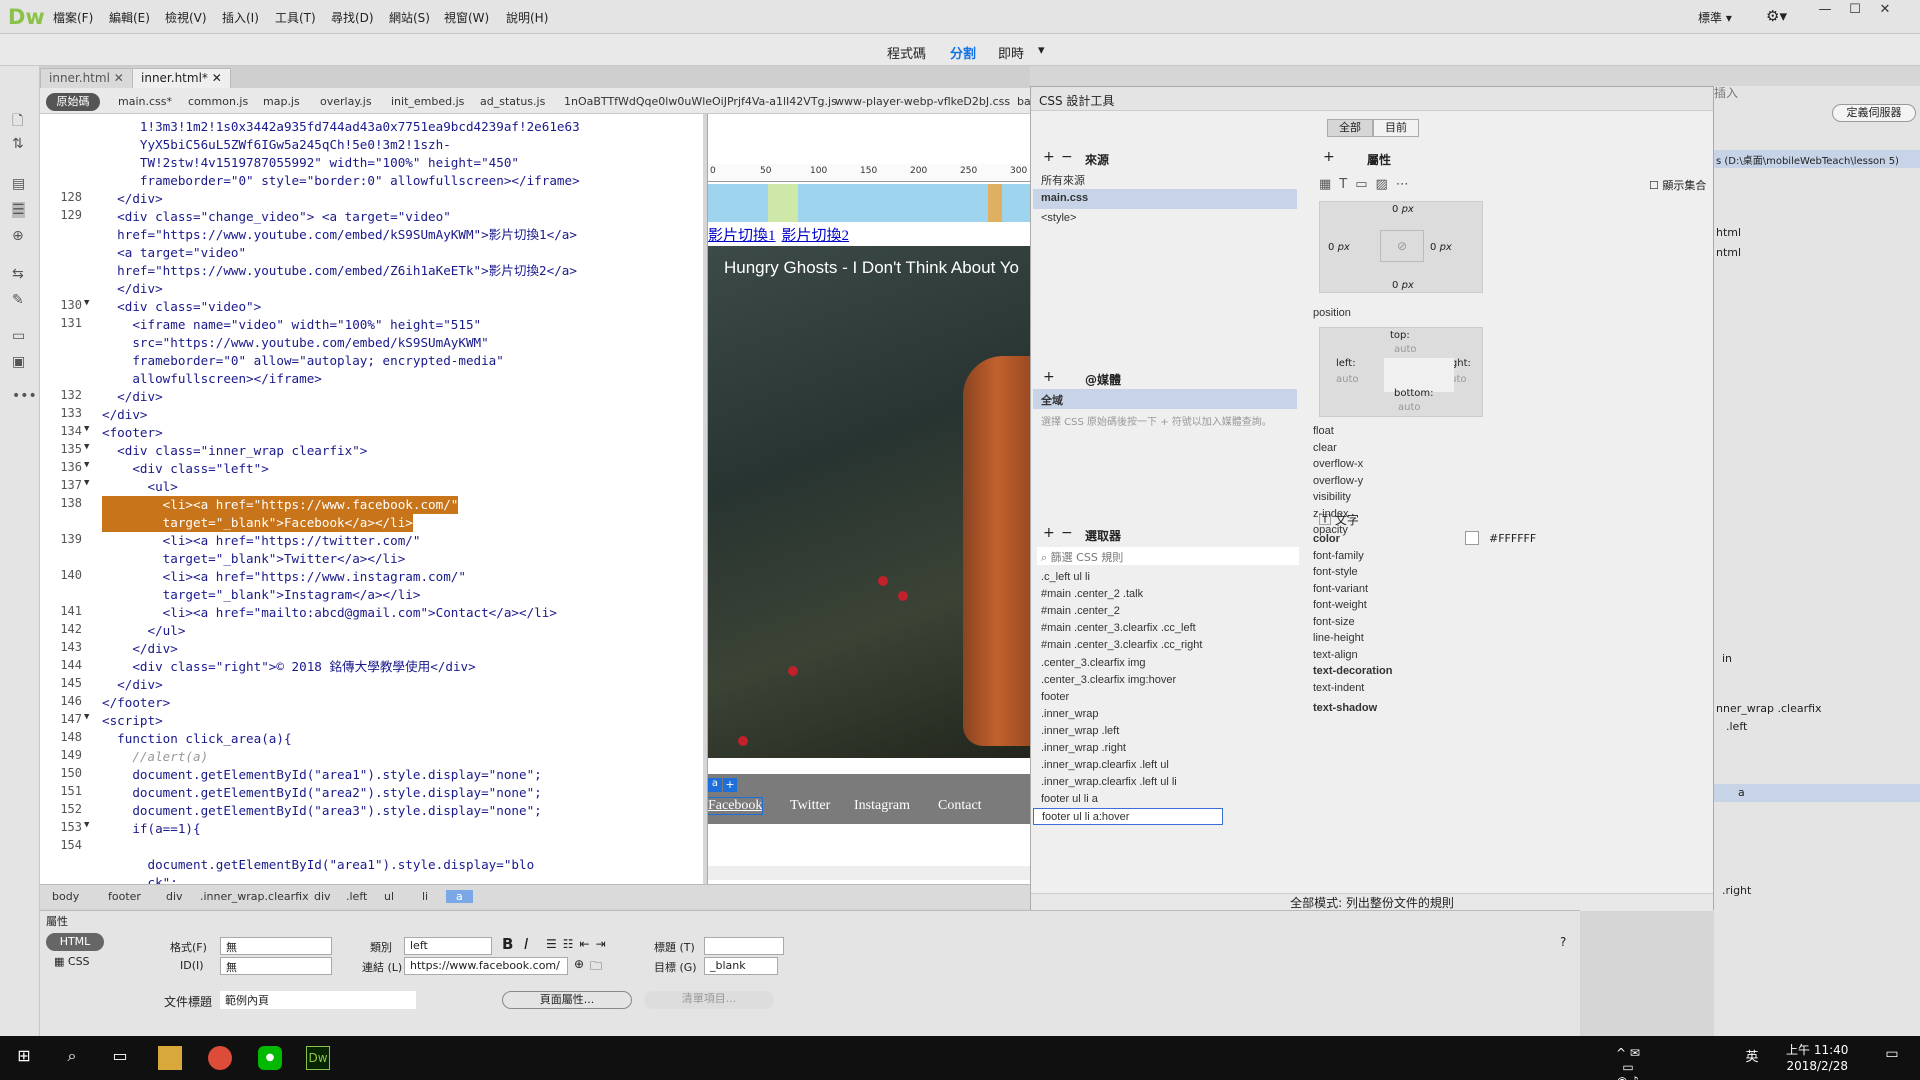  I want to click on tag-badge: a, so click(715, 785).